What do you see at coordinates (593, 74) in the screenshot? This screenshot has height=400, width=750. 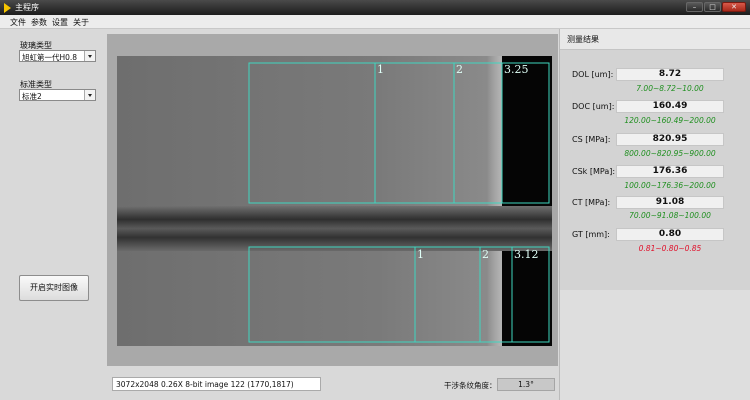 I see `dol-label: DOL [um]:` at bounding box center [593, 74].